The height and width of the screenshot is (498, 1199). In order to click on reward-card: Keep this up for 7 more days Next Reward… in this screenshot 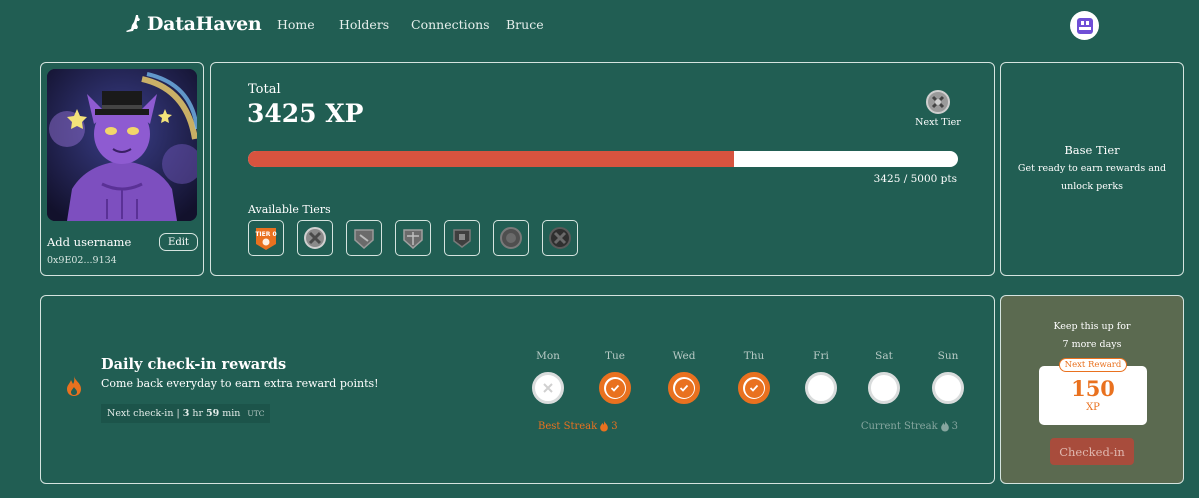, I will do `click(1092, 389)`.